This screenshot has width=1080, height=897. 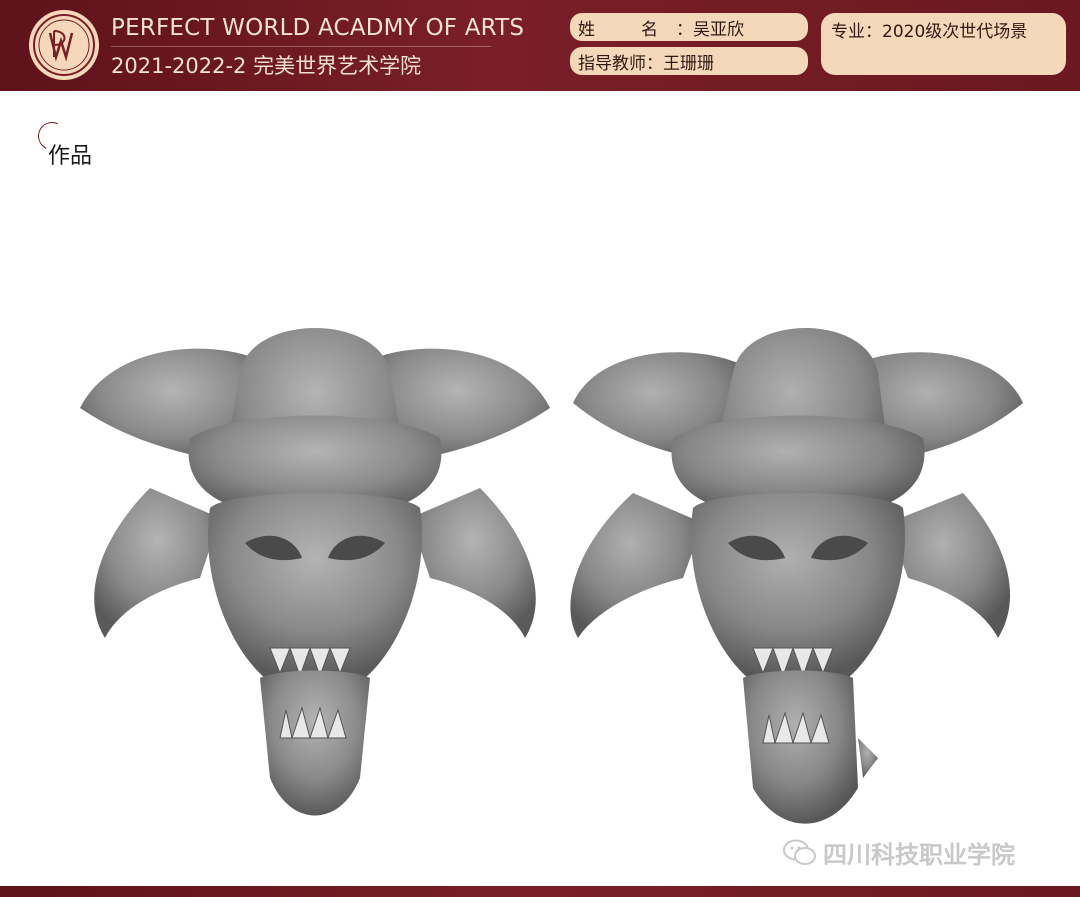 What do you see at coordinates (799, 852) in the screenshot?
I see `wechat-icon` at bounding box center [799, 852].